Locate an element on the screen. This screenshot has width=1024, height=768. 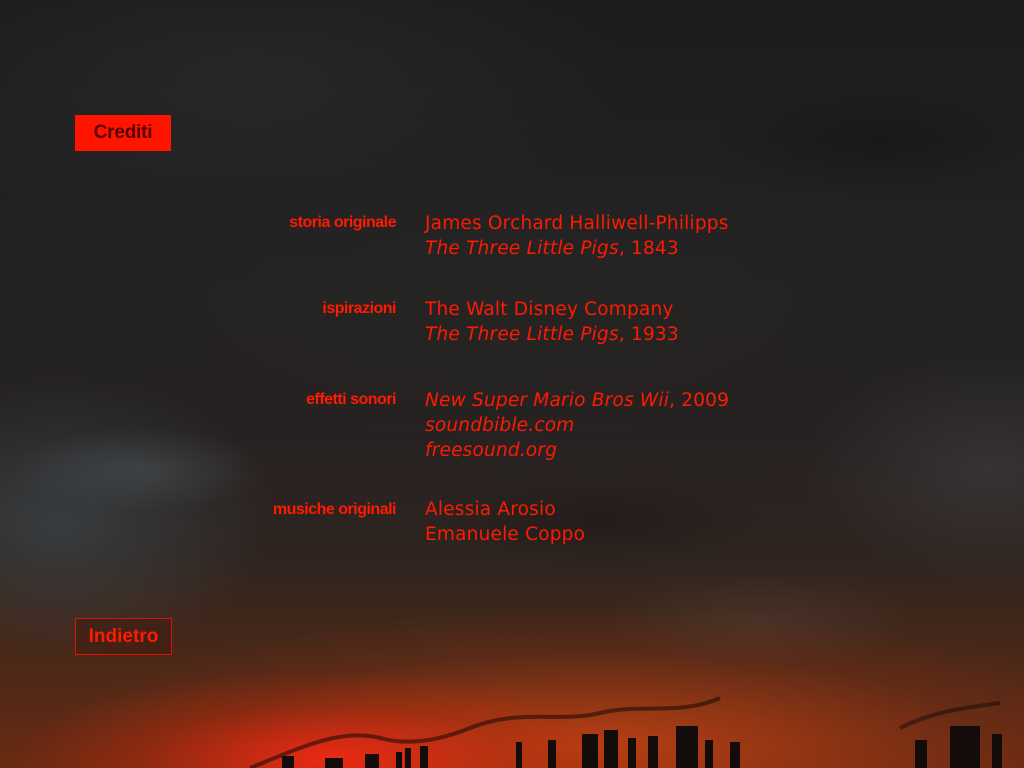
credit-label-story: storia originale is located at coordinates (342, 222).